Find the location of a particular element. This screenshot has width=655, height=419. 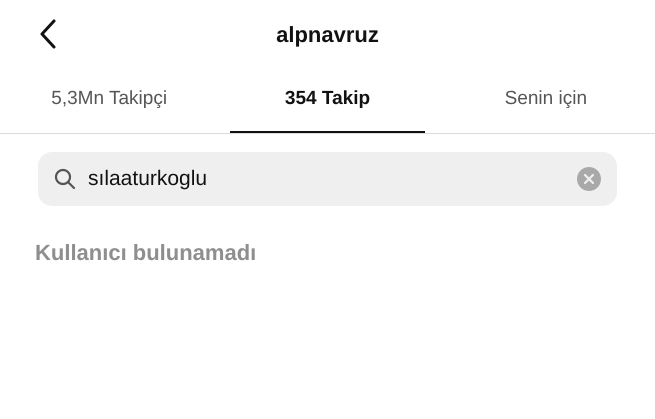

username-title: alpnavruz is located at coordinates (327, 34).